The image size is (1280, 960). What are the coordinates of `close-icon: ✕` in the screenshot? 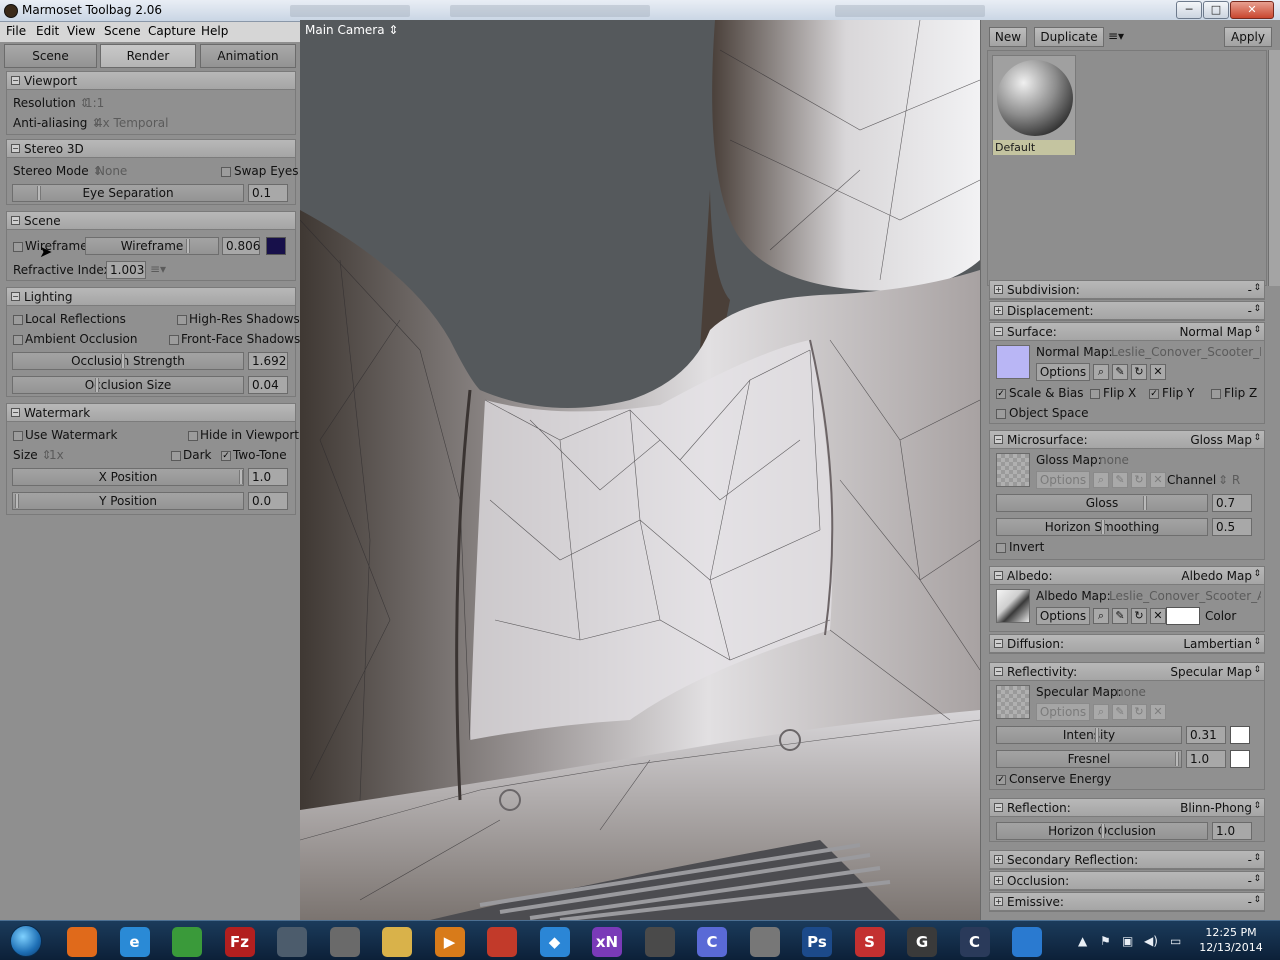 It's located at (1158, 616).